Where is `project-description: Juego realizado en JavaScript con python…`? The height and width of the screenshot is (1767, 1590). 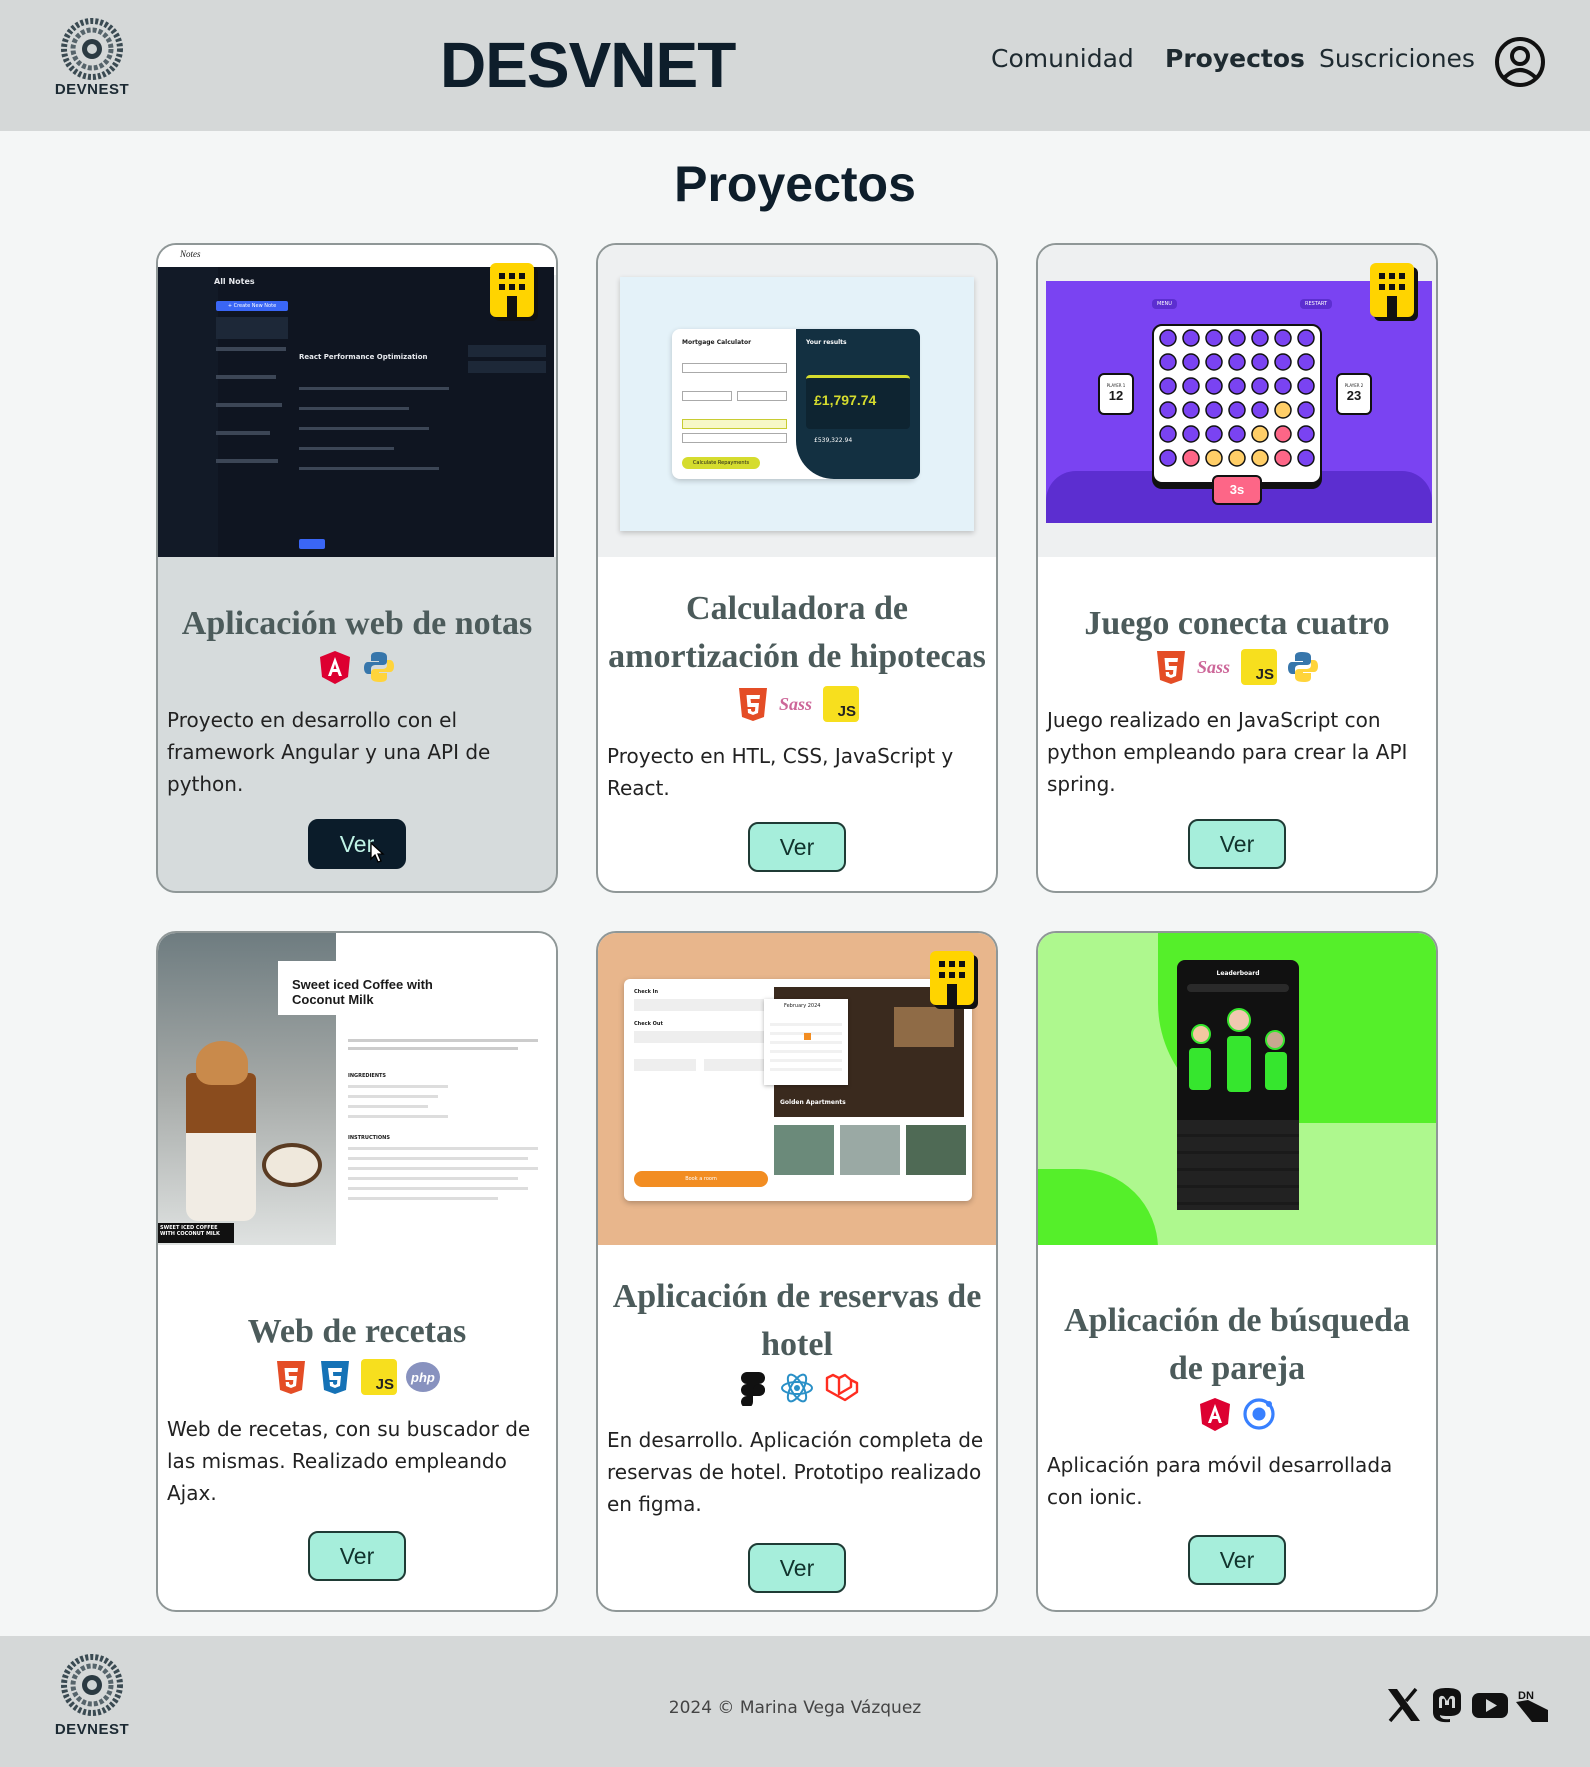
project-description: Juego realizado en JavaScript con python… is located at coordinates (1227, 752).